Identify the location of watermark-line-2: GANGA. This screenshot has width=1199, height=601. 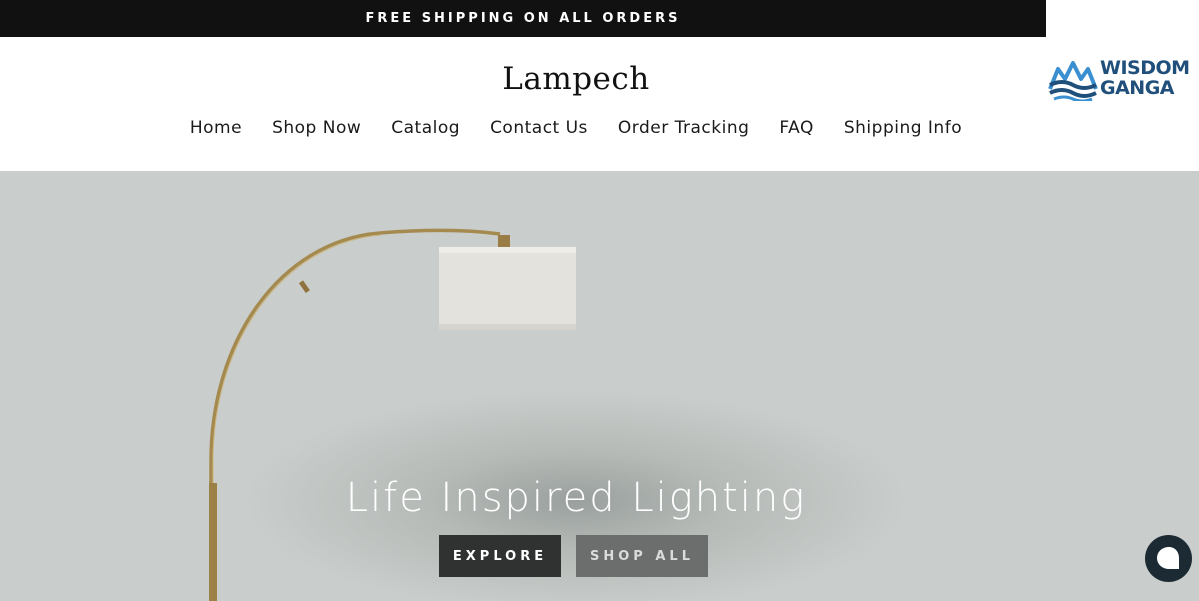
(1137, 88).